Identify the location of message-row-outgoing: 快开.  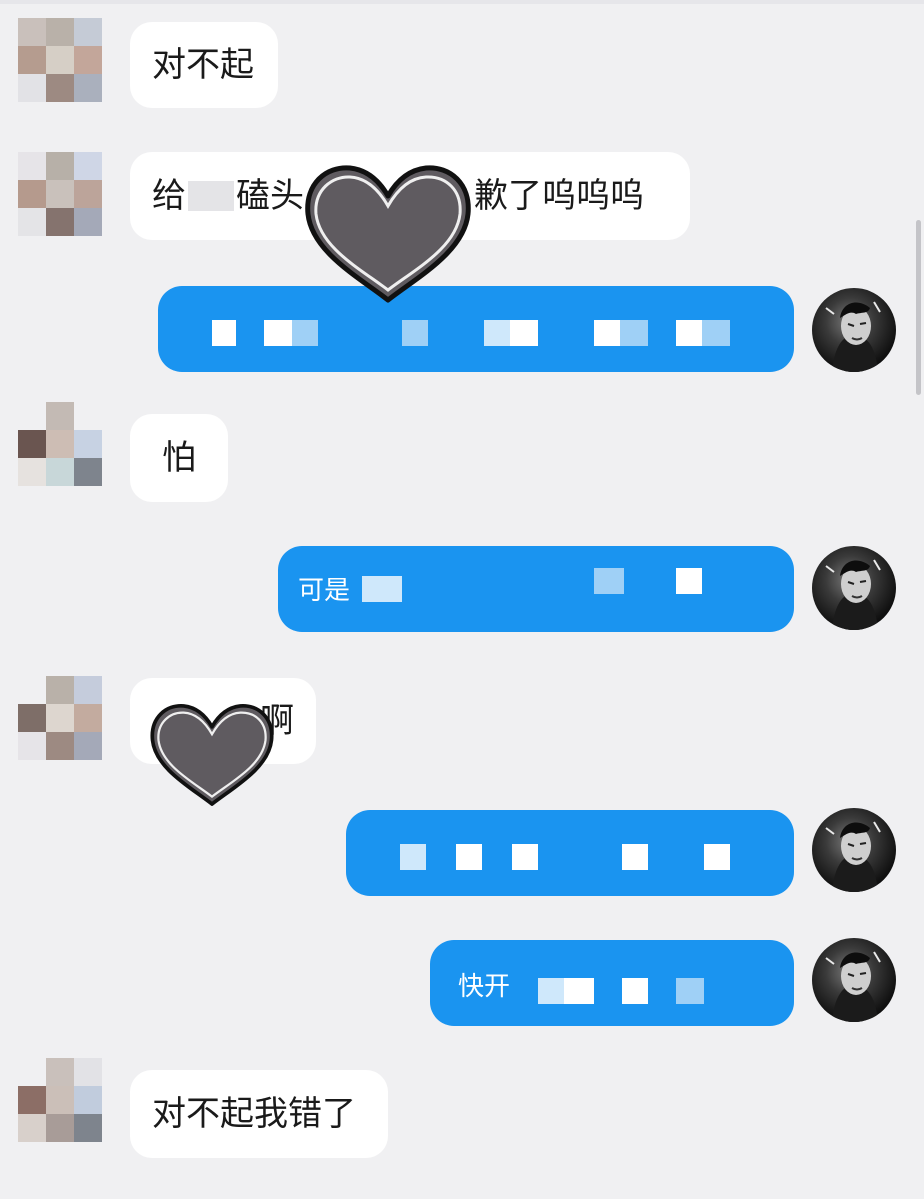
(462, 986).